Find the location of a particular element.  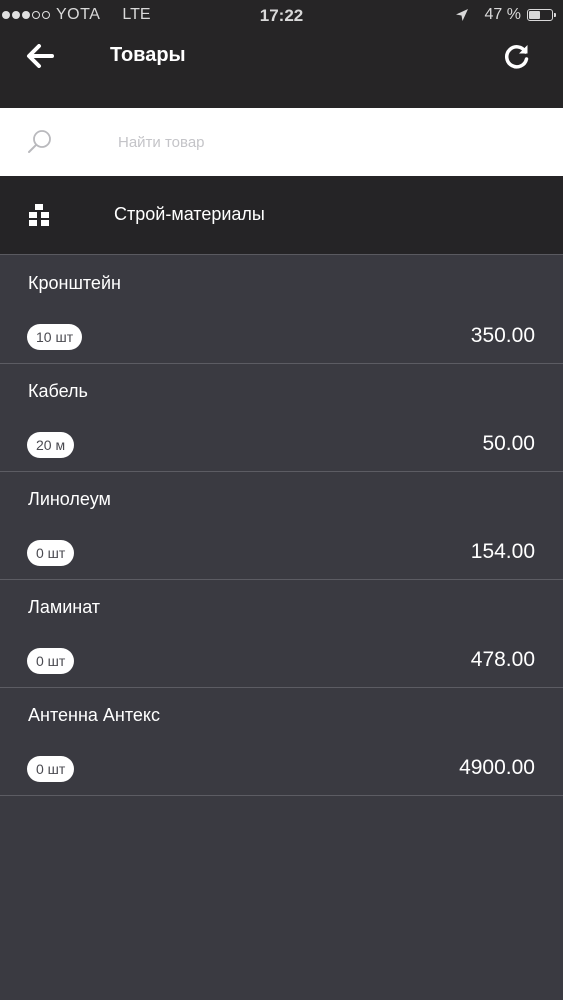

product-item: Ламинат 0 шт 478.00 is located at coordinates (281, 634).